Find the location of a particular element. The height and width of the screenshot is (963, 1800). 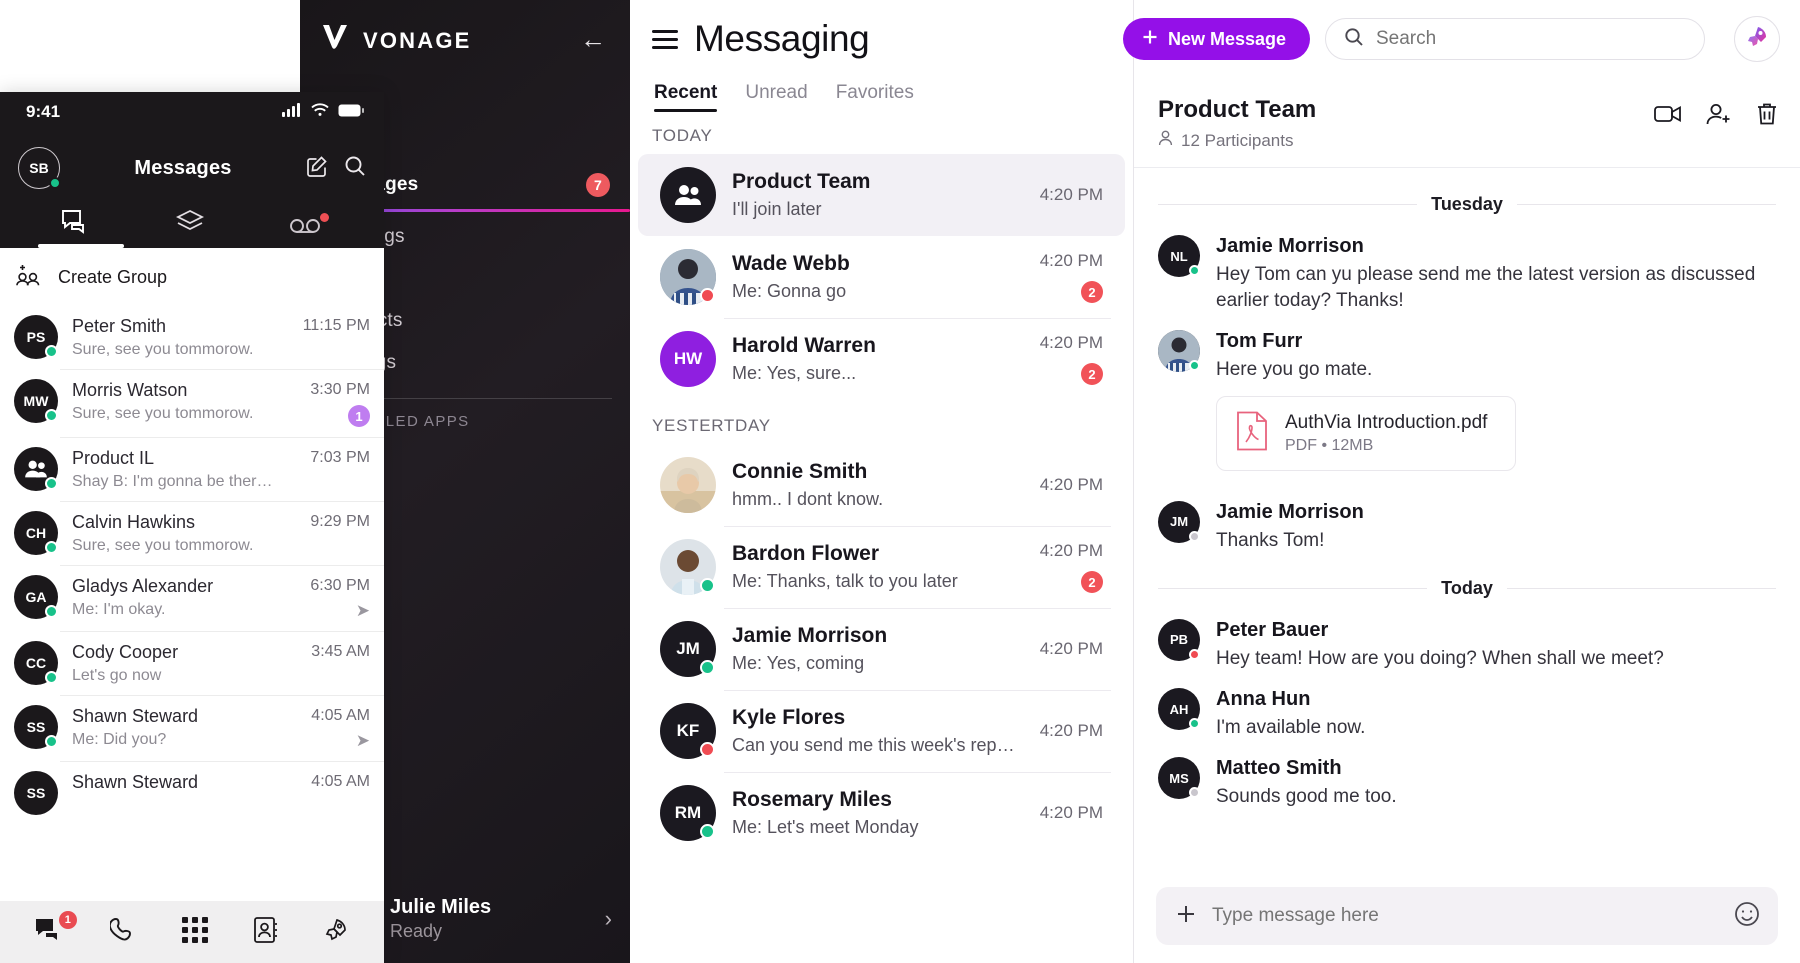

wifi-icon is located at coordinates (320, 112).